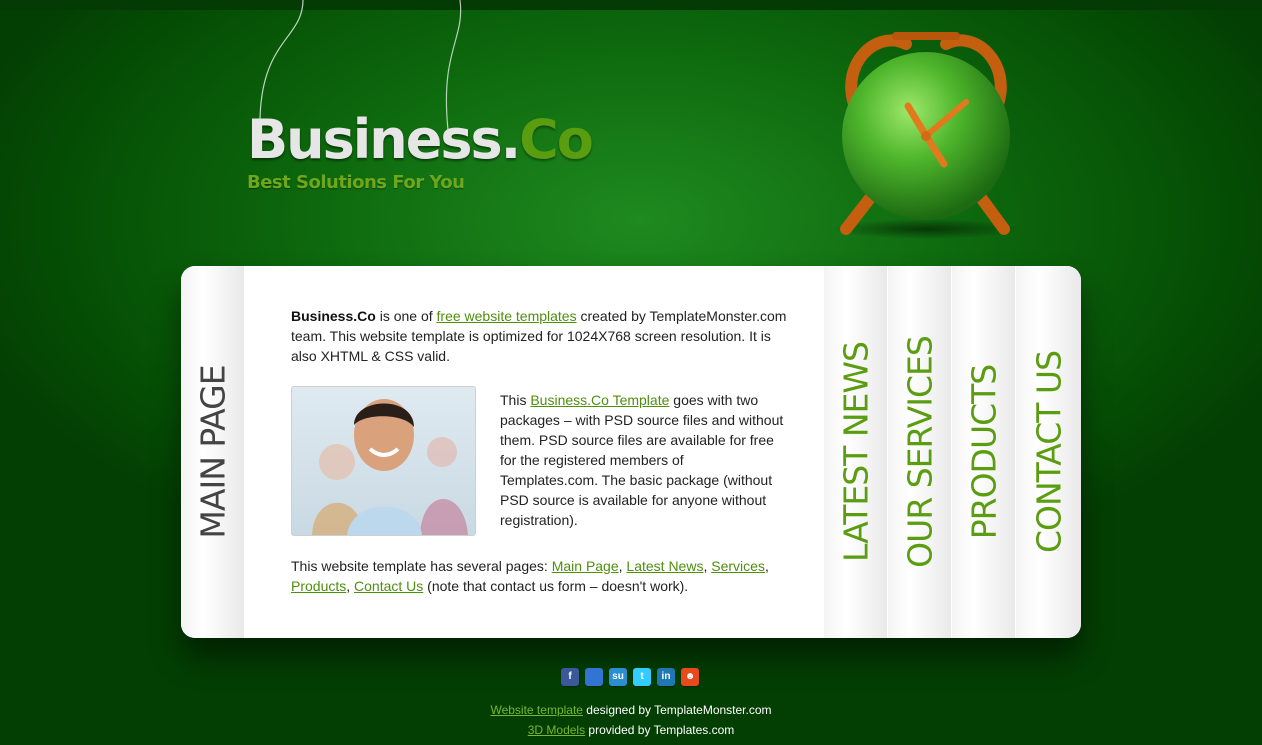 The width and height of the screenshot is (1262, 745). I want to click on tab-products: PRODUCTS, so click(983, 452).